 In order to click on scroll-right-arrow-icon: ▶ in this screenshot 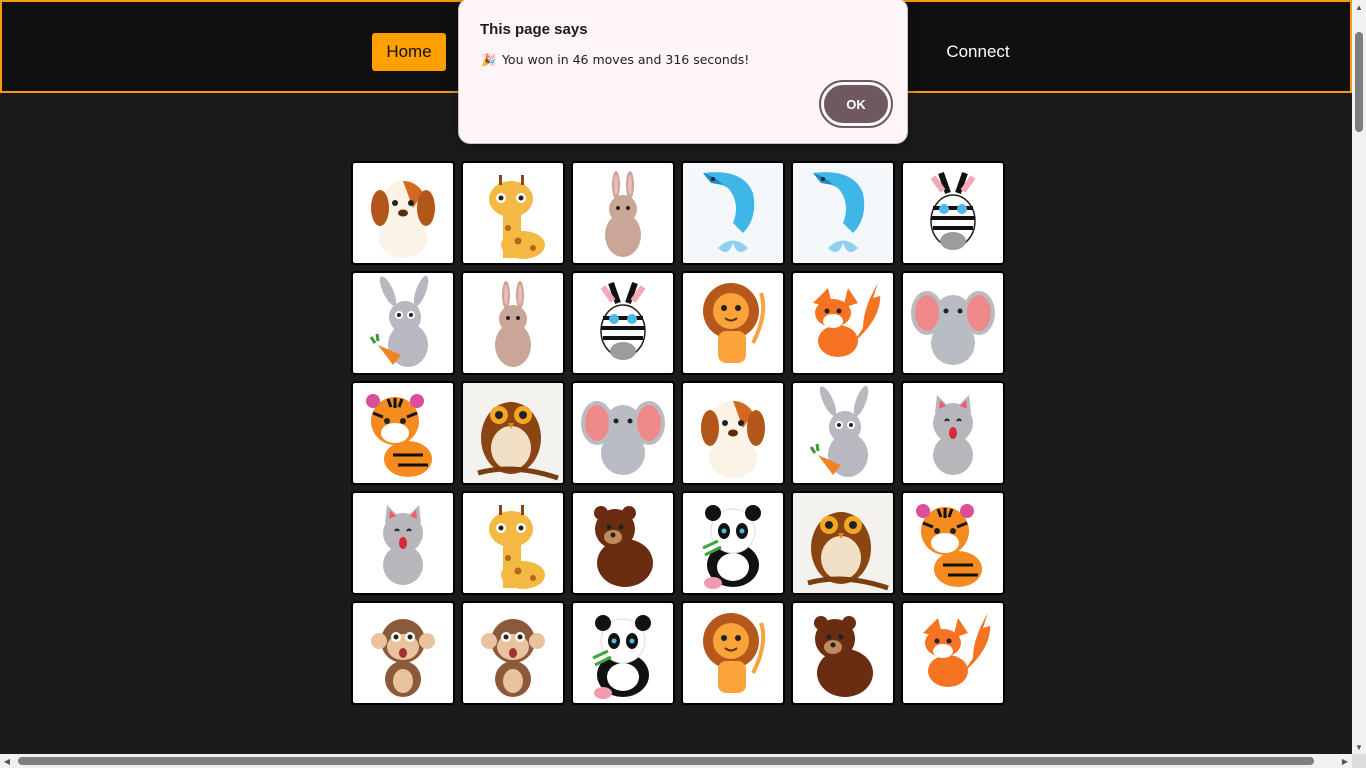, I will do `click(1345, 761)`.